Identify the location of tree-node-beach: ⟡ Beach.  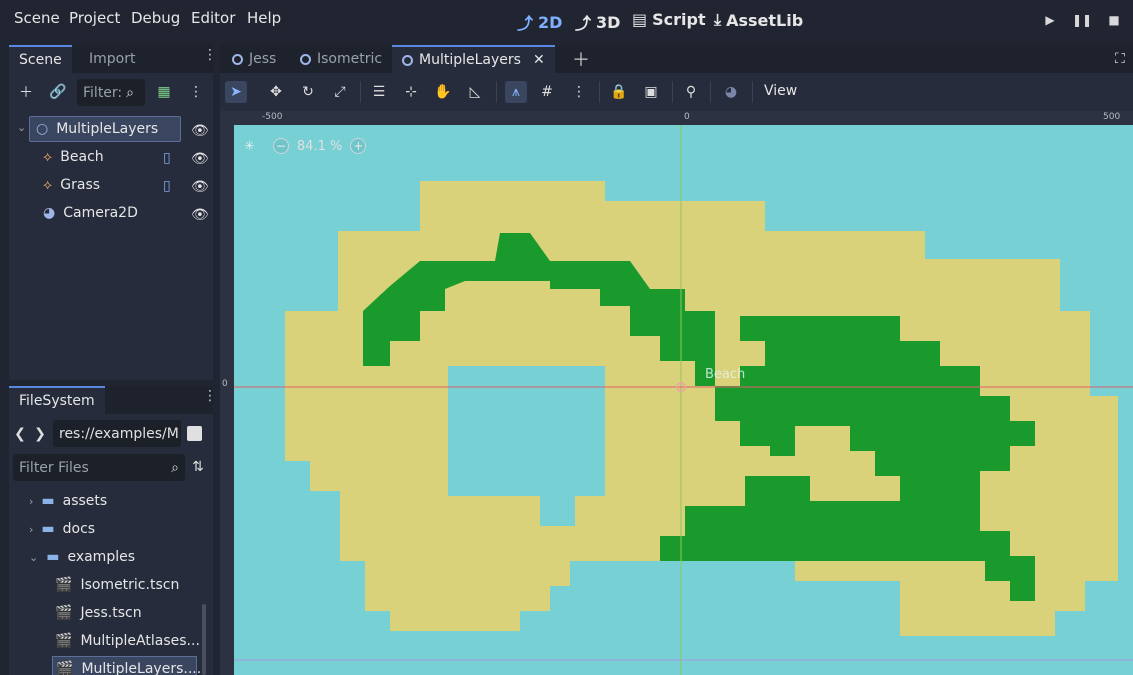
(73, 157).